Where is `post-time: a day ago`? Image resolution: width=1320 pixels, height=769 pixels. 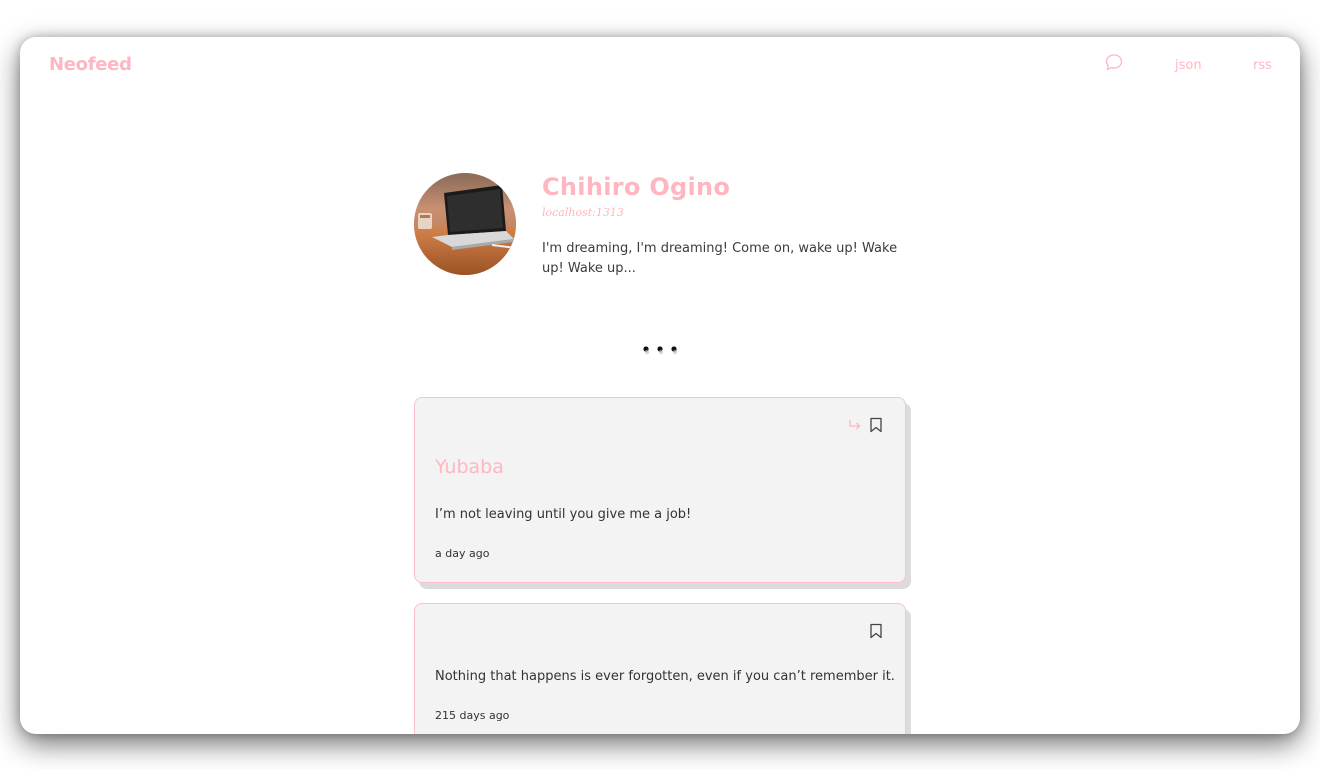 post-time: a day ago is located at coordinates (462, 553).